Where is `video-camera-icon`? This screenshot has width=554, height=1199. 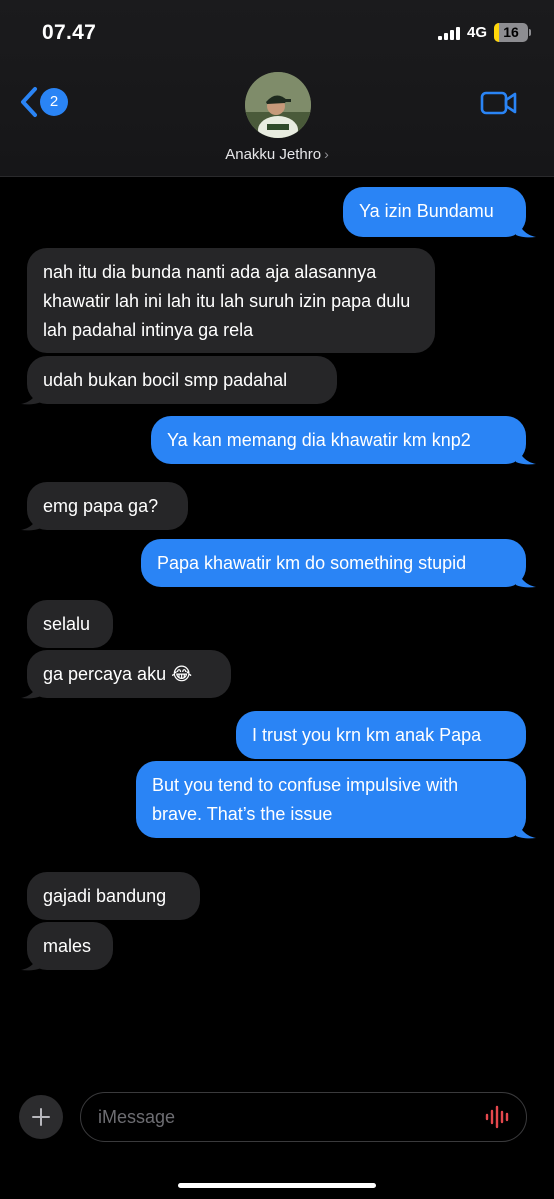 video-camera-icon is located at coordinates (499, 103).